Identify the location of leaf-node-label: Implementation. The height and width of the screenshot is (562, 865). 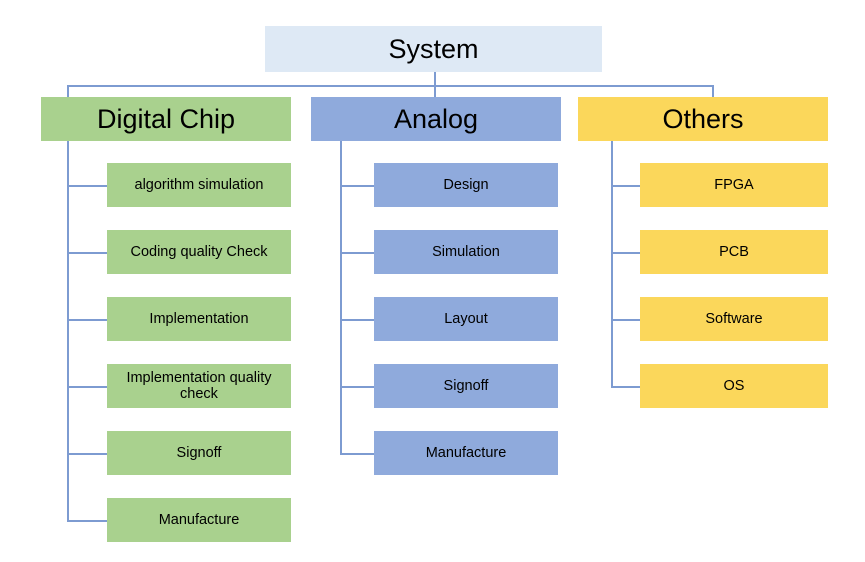
(199, 318).